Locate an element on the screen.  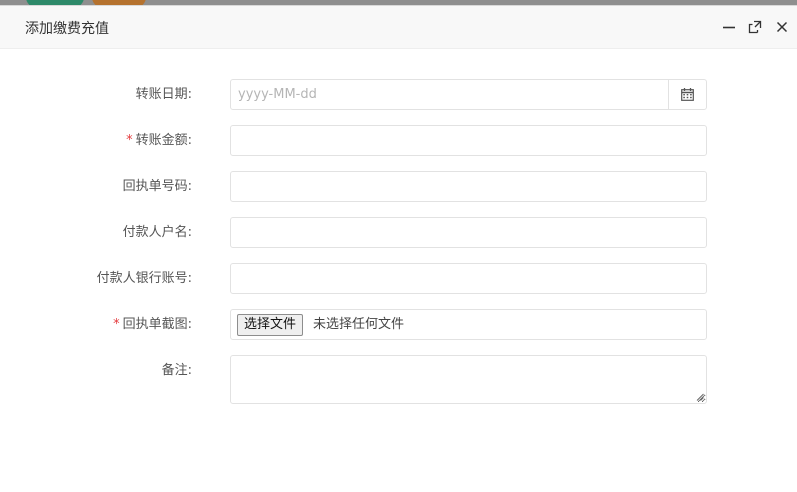
calendar-icon is located at coordinates (687, 94).